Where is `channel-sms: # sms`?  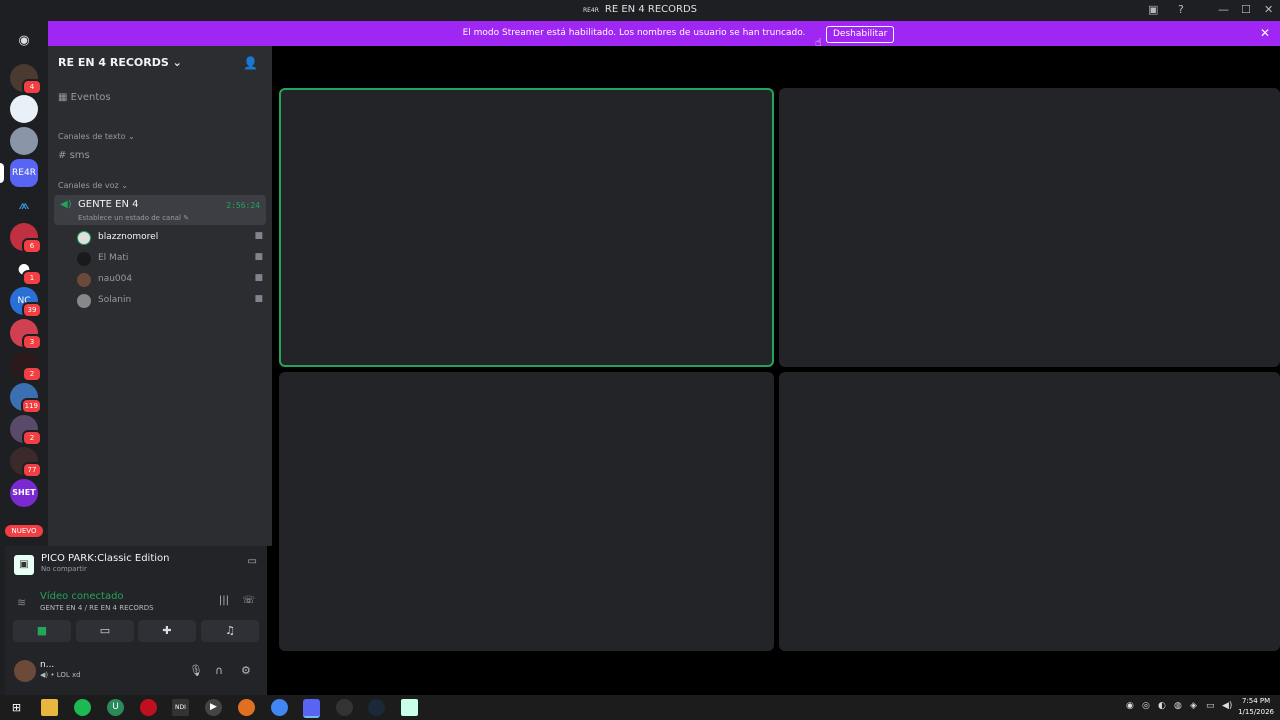 channel-sms: # sms is located at coordinates (74, 155).